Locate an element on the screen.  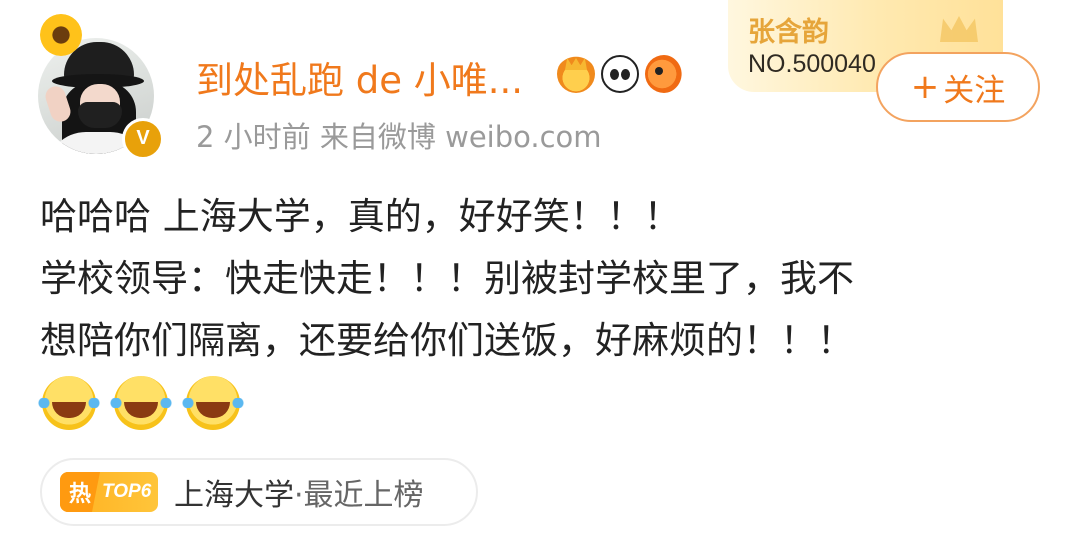
fan-card-number: NO.500040 is located at coordinates (812, 64).